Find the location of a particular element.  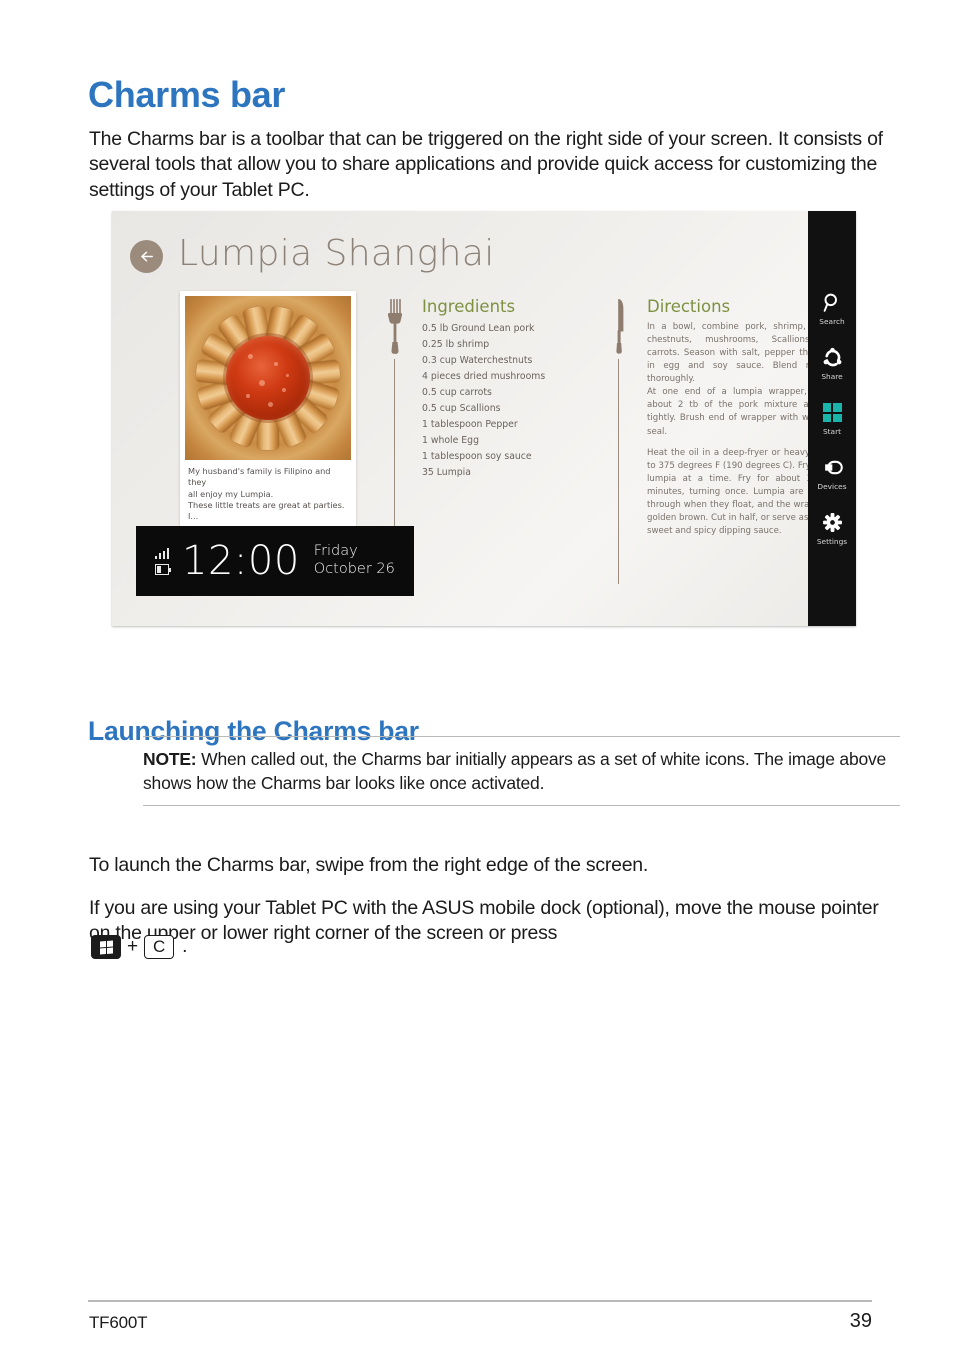

charm-start: Start is located at coordinates (832, 419).